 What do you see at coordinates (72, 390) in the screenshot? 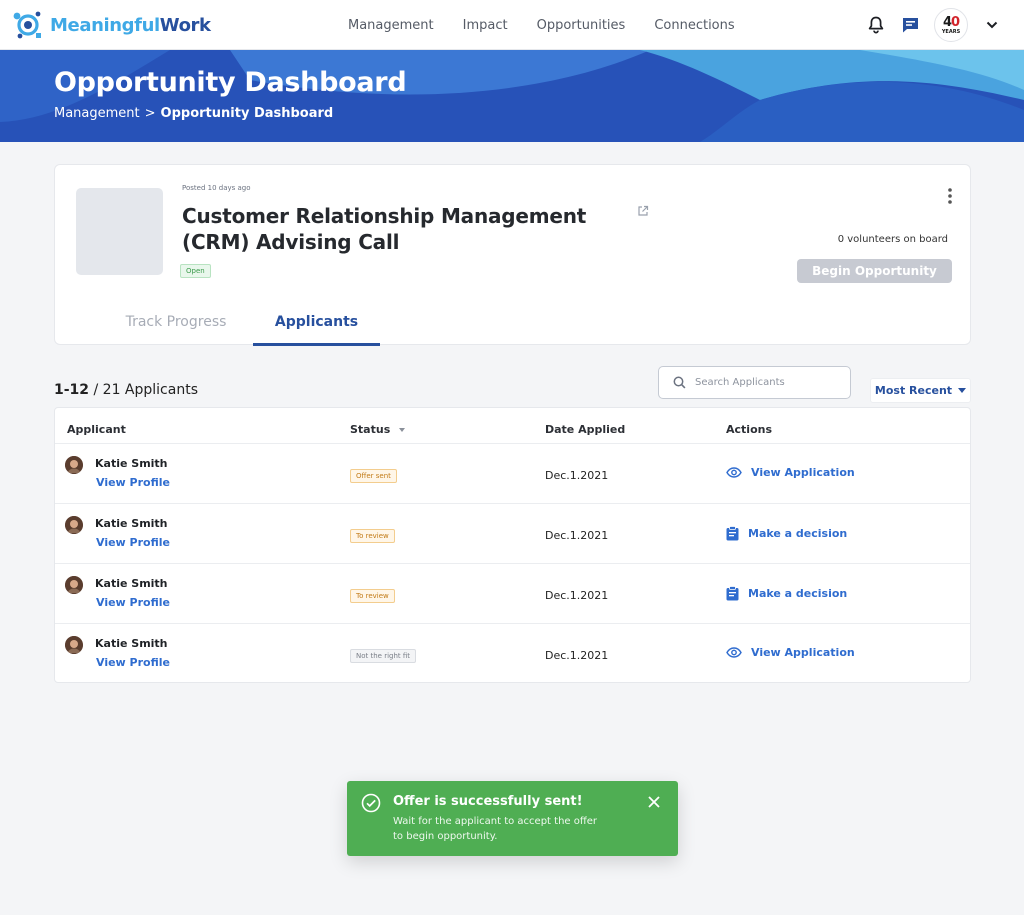
I see `applicant-range: 1-12` at bounding box center [72, 390].